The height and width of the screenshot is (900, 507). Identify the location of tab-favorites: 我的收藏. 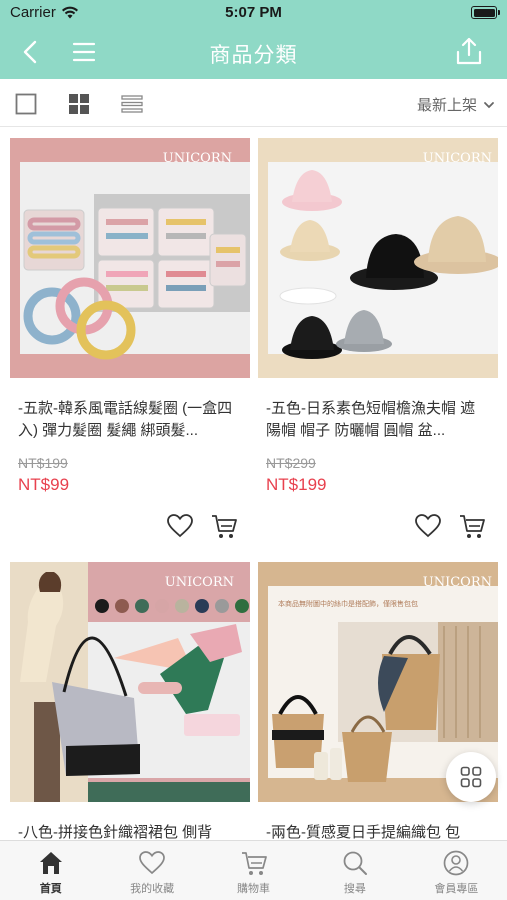
(151, 870).